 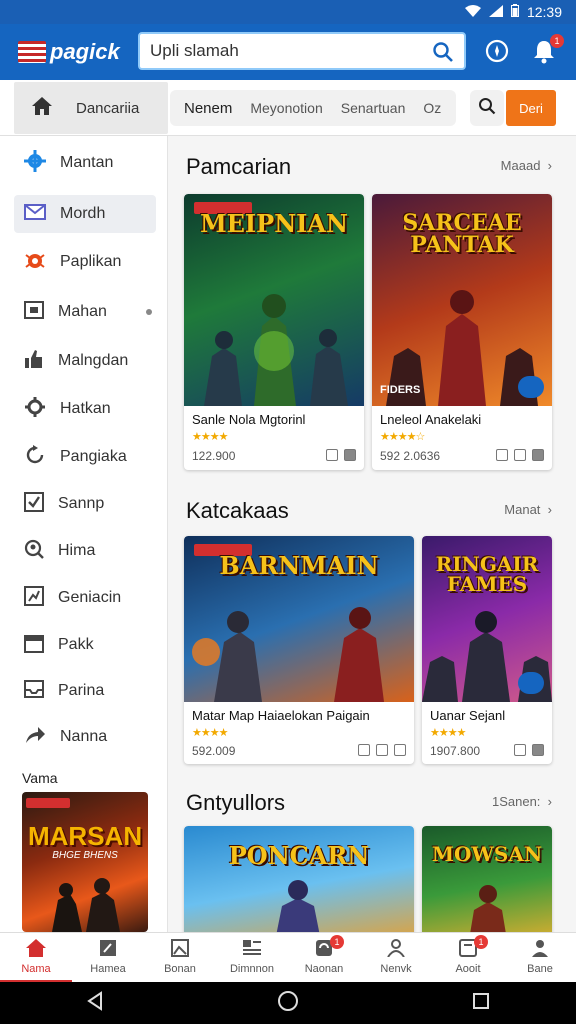 What do you see at coordinates (180, 949) in the screenshot?
I see `image-icon` at bounding box center [180, 949].